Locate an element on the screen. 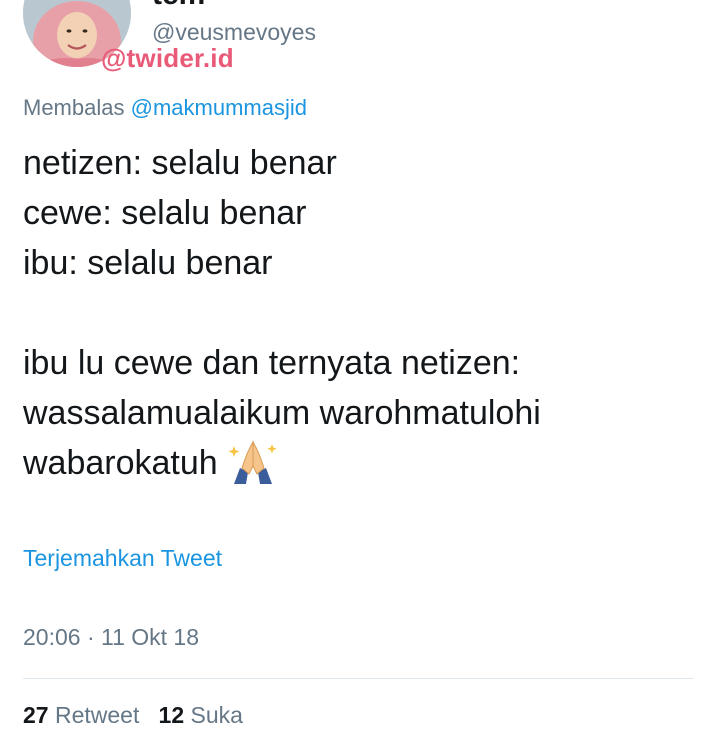  tweet-stats: 27 Retweet 12 Suka is located at coordinates (133, 715).